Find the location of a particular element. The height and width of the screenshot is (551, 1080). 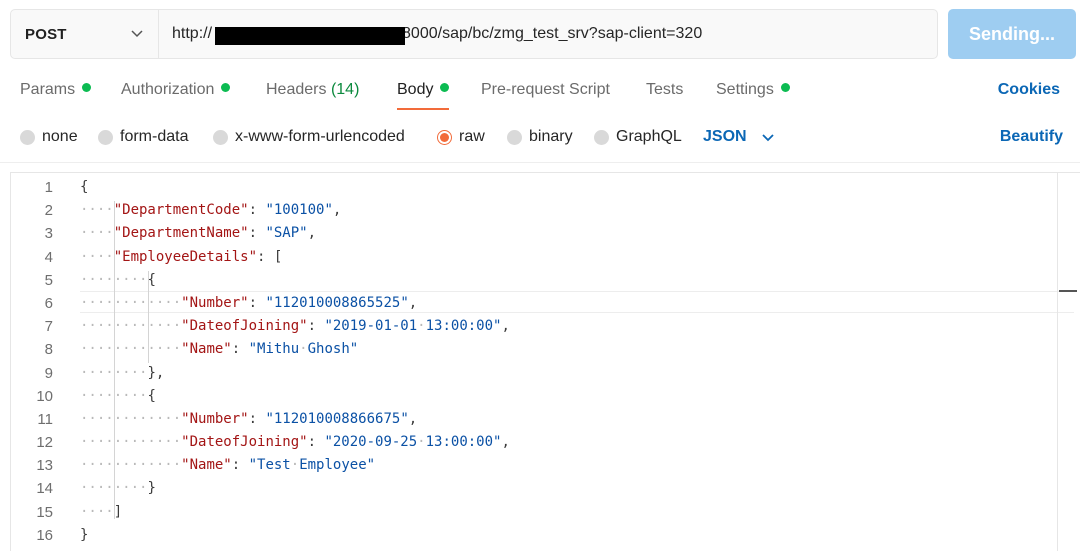

tab-body: Body is located at coordinates (423, 95).